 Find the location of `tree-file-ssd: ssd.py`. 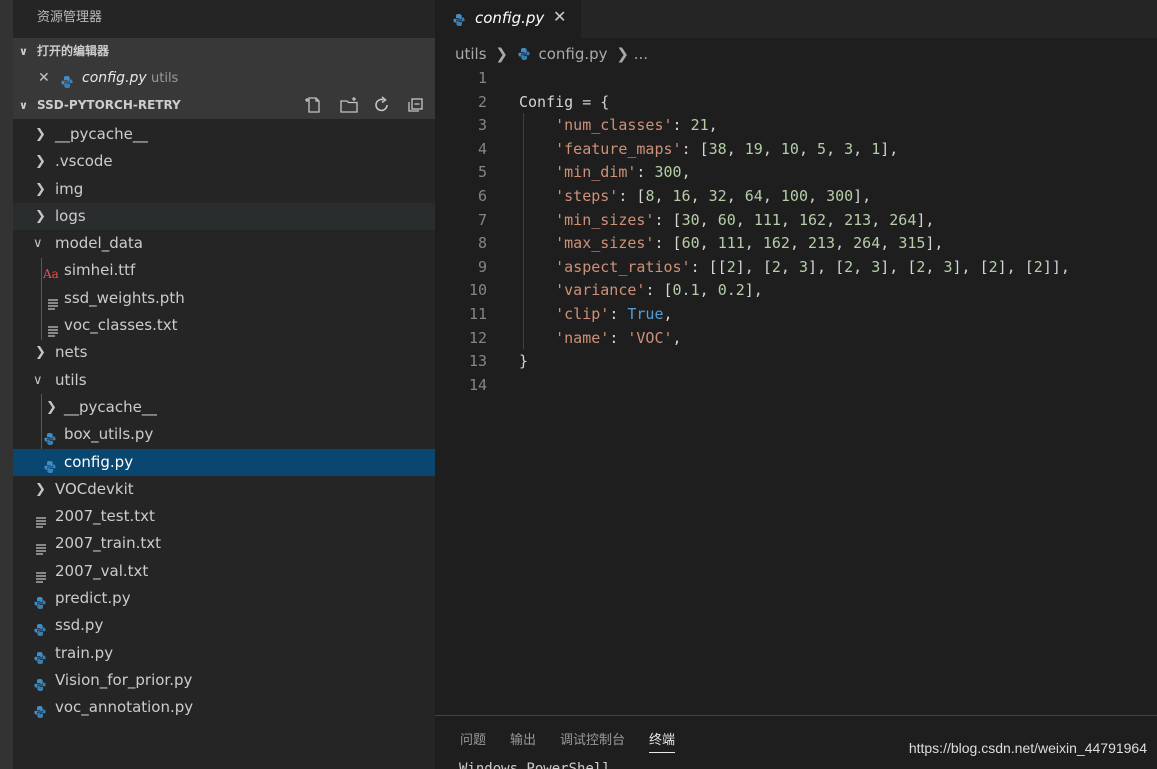

tree-file-ssd: ssd.py is located at coordinates (224, 625).